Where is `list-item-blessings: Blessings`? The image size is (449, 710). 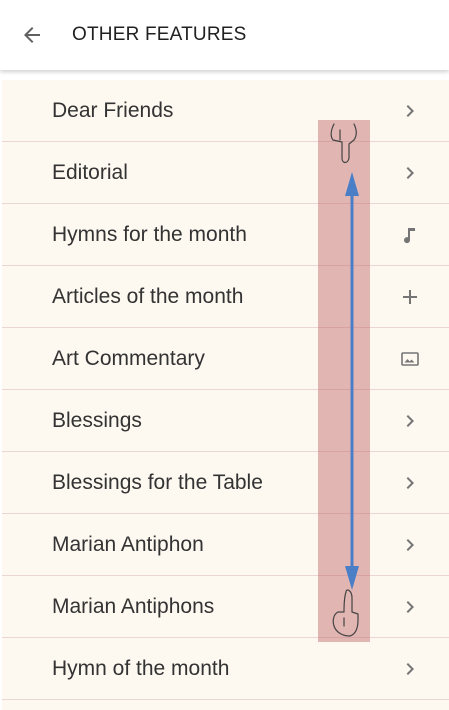
list-item-blessings: Blessings is located at coordinates (225, 421).